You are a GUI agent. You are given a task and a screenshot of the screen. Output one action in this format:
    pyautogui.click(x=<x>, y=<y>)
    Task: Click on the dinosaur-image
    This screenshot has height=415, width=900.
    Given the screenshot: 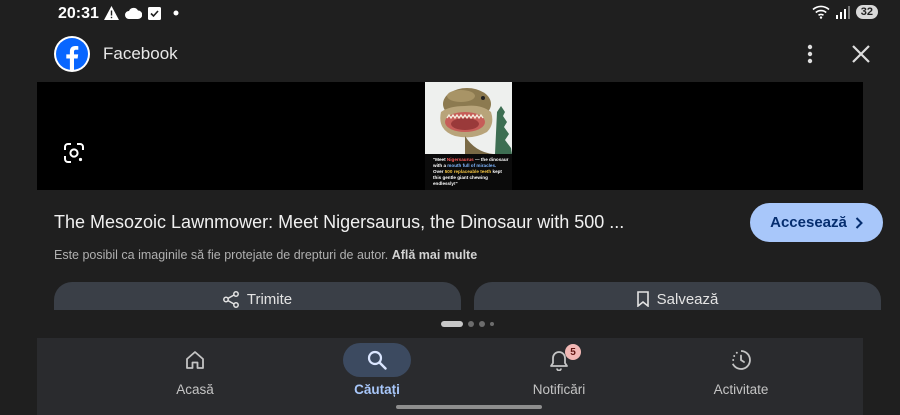 What is the action you would take?
    pyautogui.click(x=468, y=118)
    